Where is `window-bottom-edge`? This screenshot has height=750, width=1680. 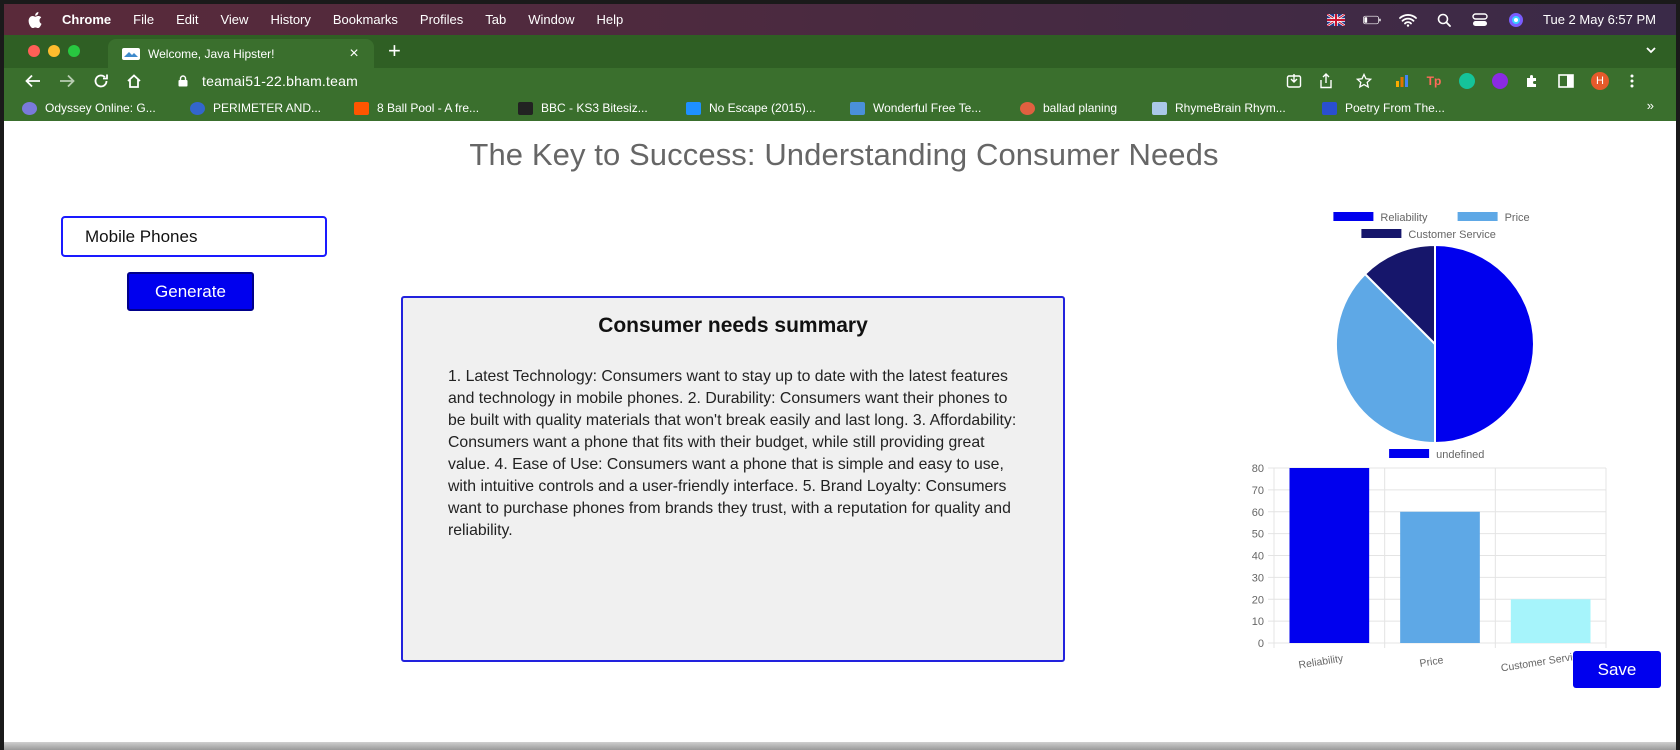 window-bottom-edge is located at coordinates (840, 746).